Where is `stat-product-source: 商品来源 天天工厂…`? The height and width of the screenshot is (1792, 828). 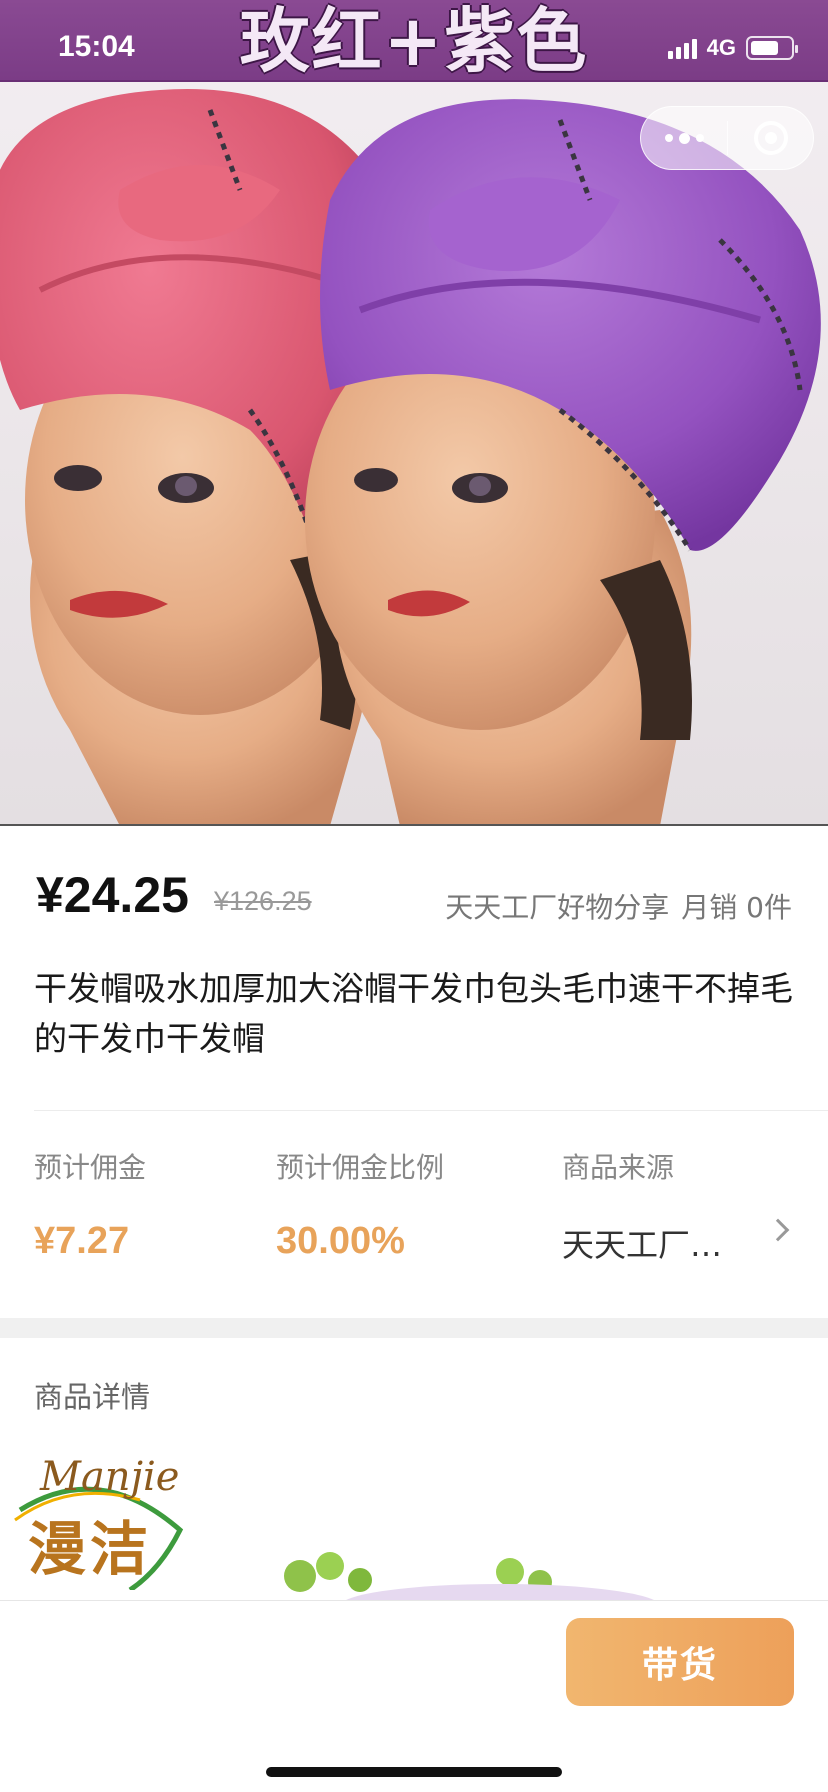
stat-product-source: 商品来源 天天工厂… is located at coordinates (678, 1206).